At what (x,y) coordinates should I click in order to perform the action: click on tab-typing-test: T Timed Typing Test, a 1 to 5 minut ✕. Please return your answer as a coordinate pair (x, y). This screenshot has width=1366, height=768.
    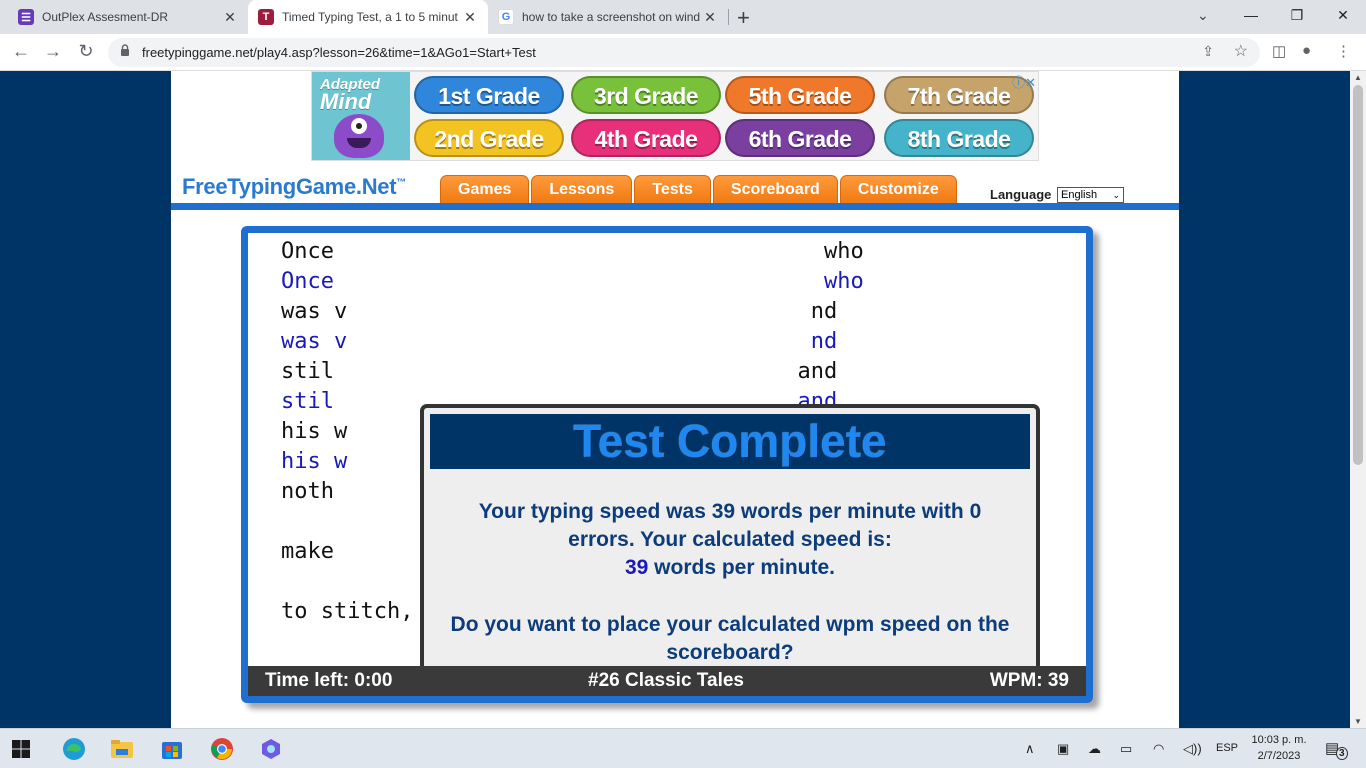
    Looking at the image, I should click on (368, 17).